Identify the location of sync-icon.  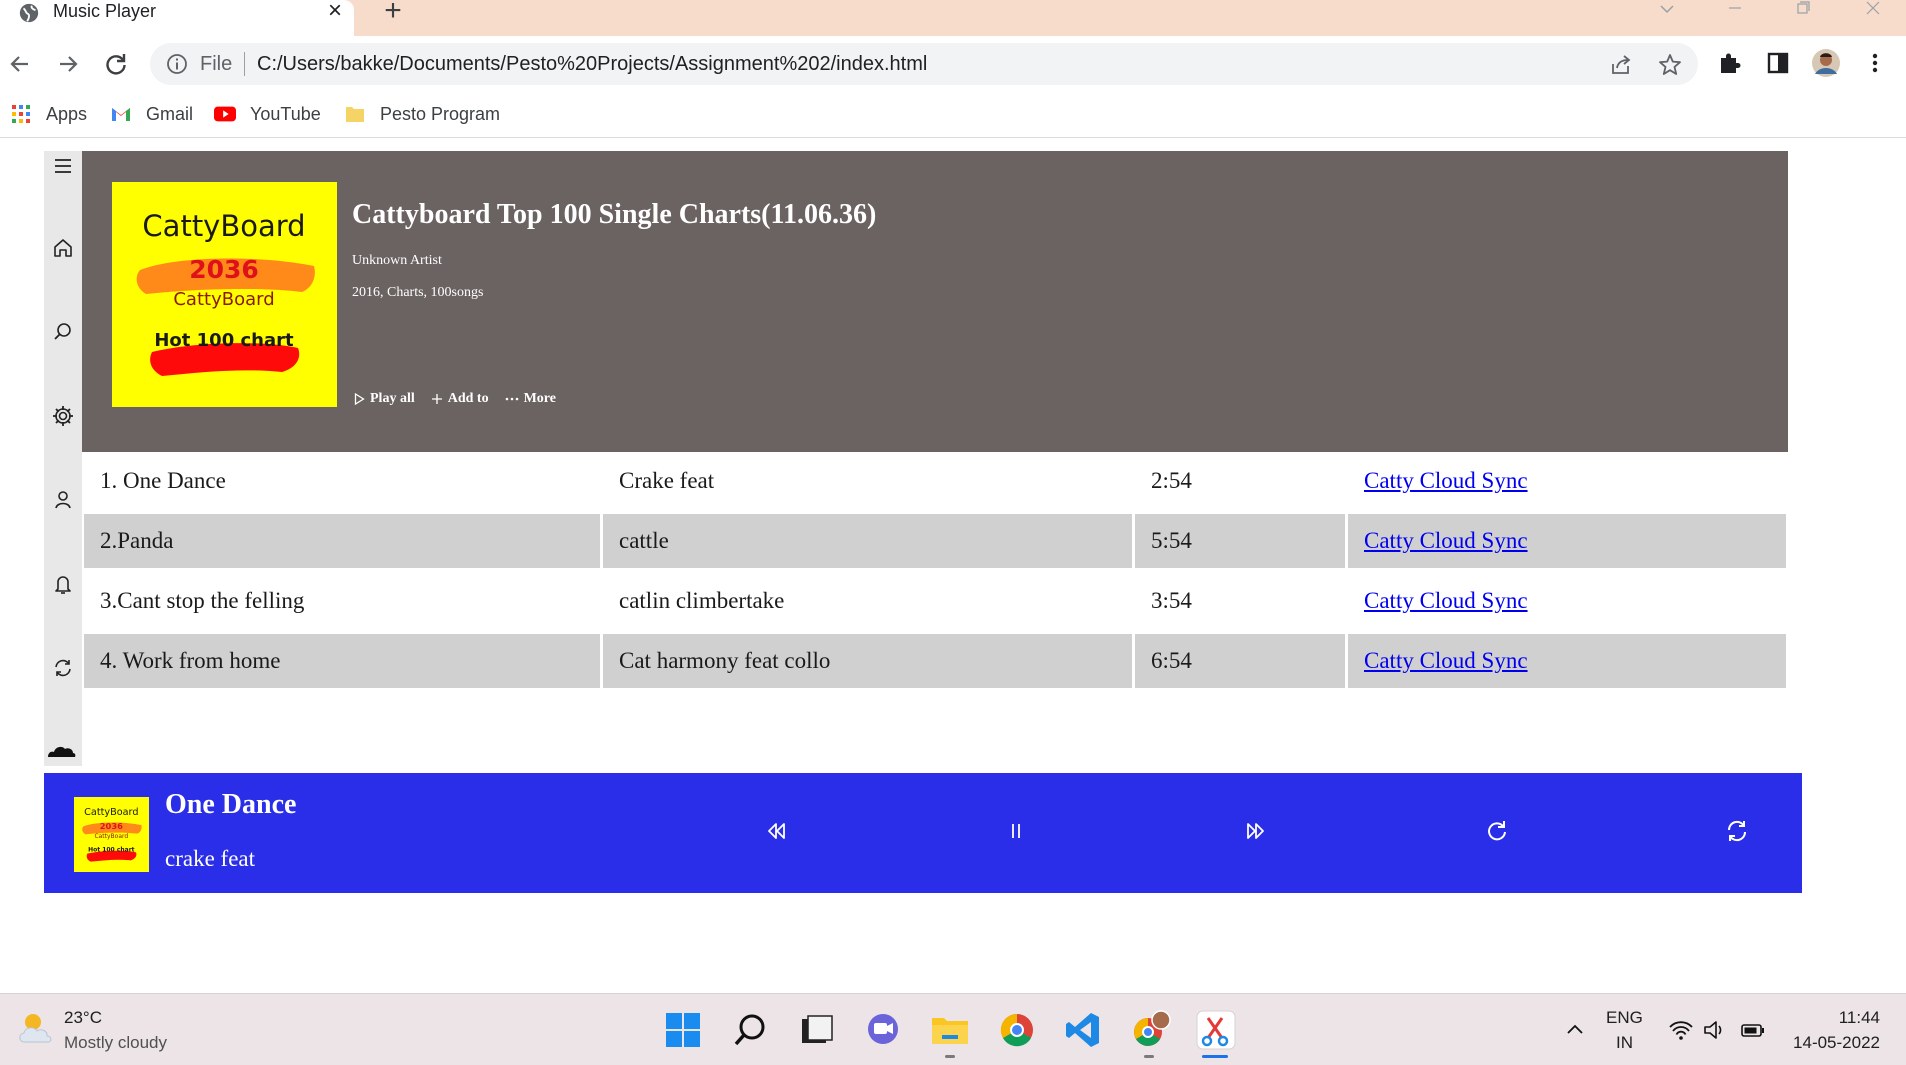
(63, 668).